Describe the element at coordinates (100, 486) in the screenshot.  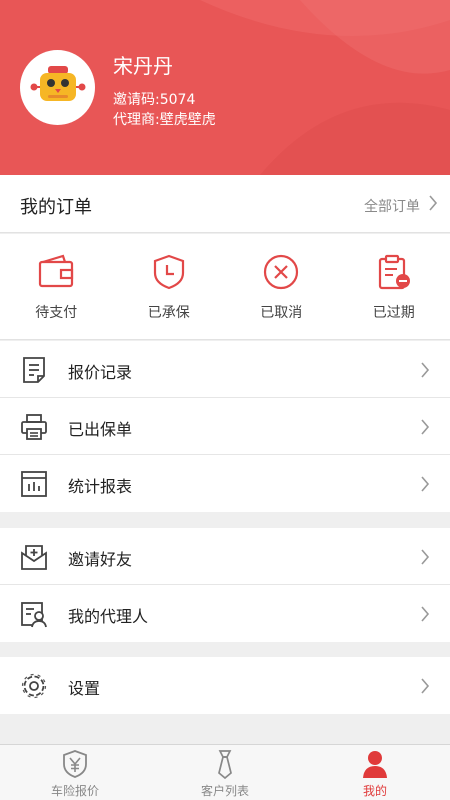
I see `menu-item-label: 统计报表` at that location.